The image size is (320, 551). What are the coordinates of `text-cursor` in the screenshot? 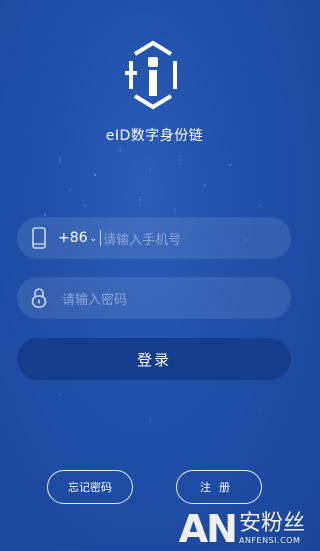 It's located at (101, 238).